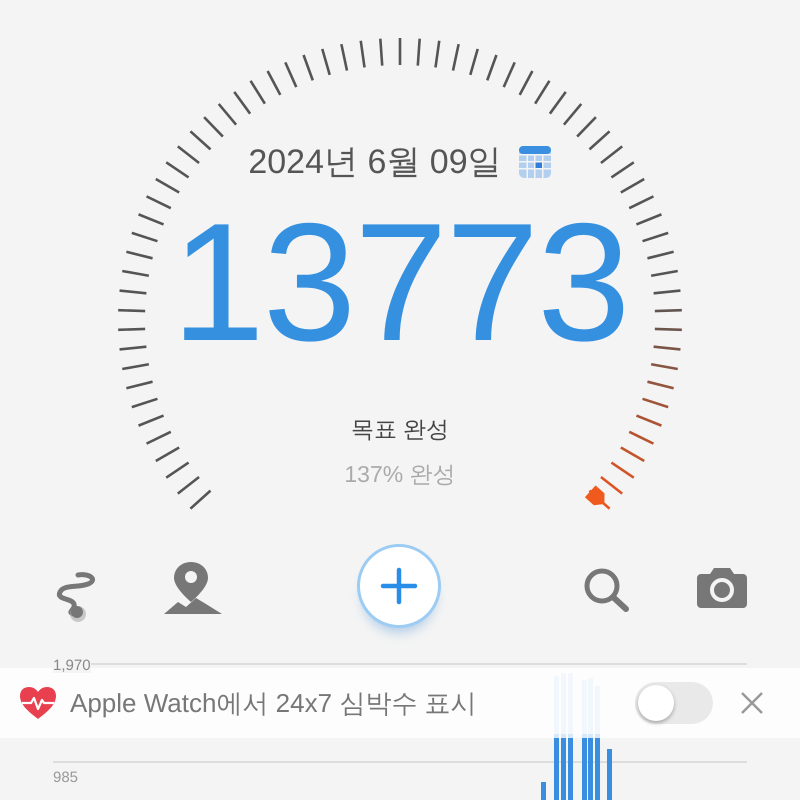 The height and width of the screenshot is (800, 800). Describe the element at coordinates (399, 586) in the screenshot. I see `plus-icon` at that location.